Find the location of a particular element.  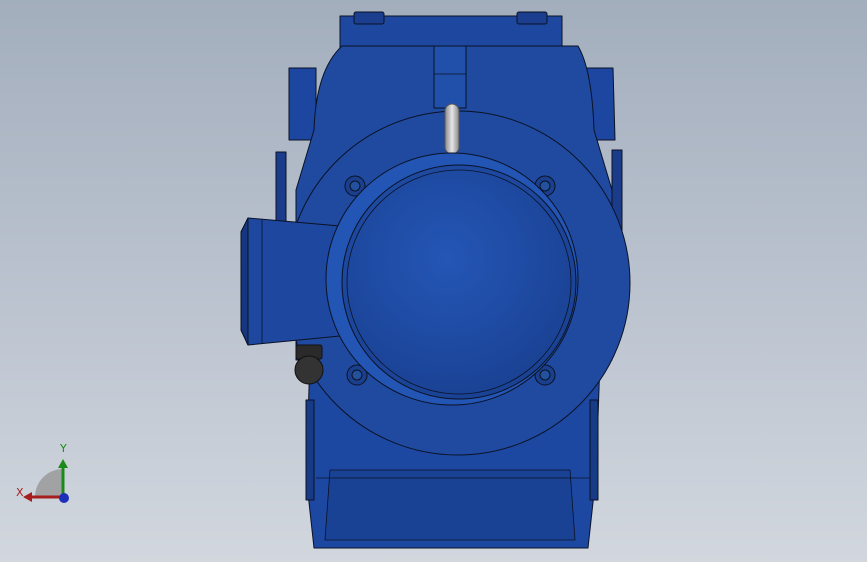

z-axis-dot-icon is located at coordinates (64, 498).